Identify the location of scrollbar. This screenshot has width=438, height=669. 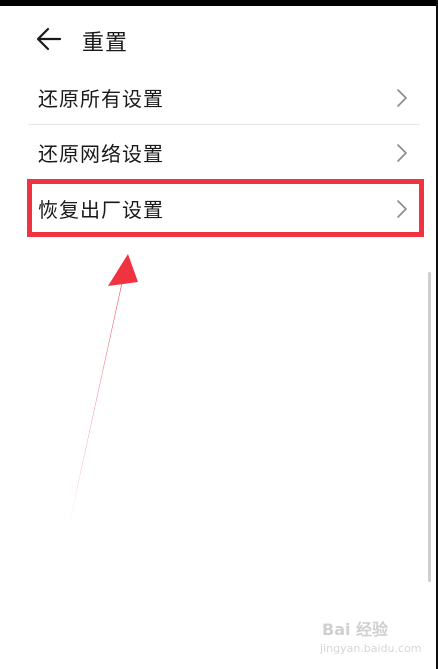
(429, 427).